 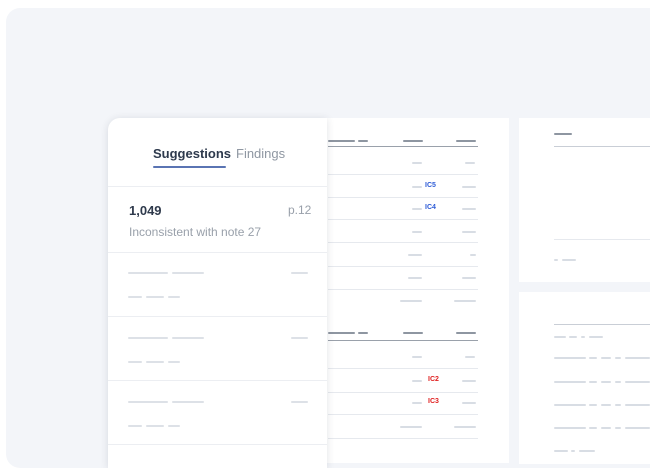 I want to click on tab-suggestions: Suggestions, so click(x=192, y=153).